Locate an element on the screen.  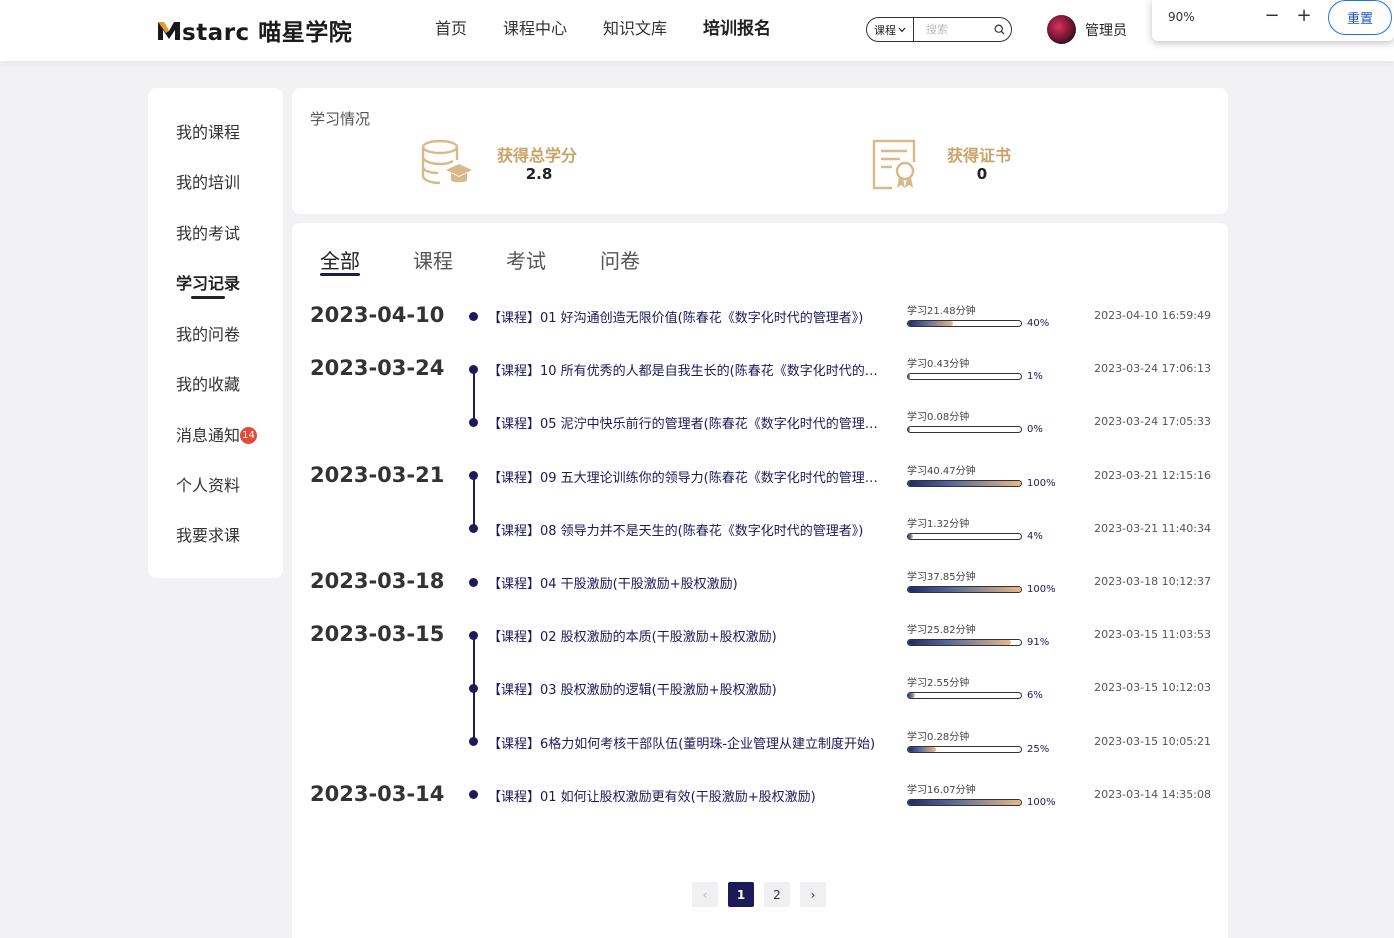
record-title-link: 【课程】03 股权激励的逻辑(干股激励+股权激励) is located at coordinates (685, 688).